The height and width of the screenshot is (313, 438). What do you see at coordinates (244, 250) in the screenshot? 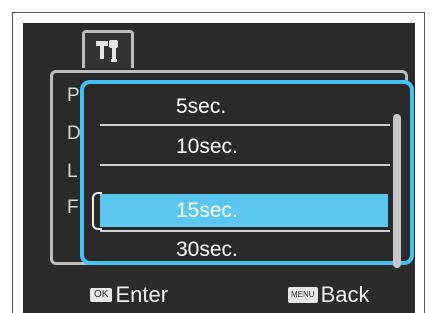
I see `option-30sec: 30sec.` at bounding box center [244, 250].